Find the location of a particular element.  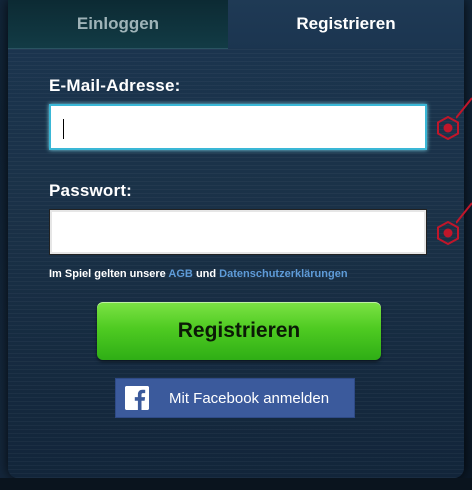

legal-and-text: und is located at coordinates (206, 274).